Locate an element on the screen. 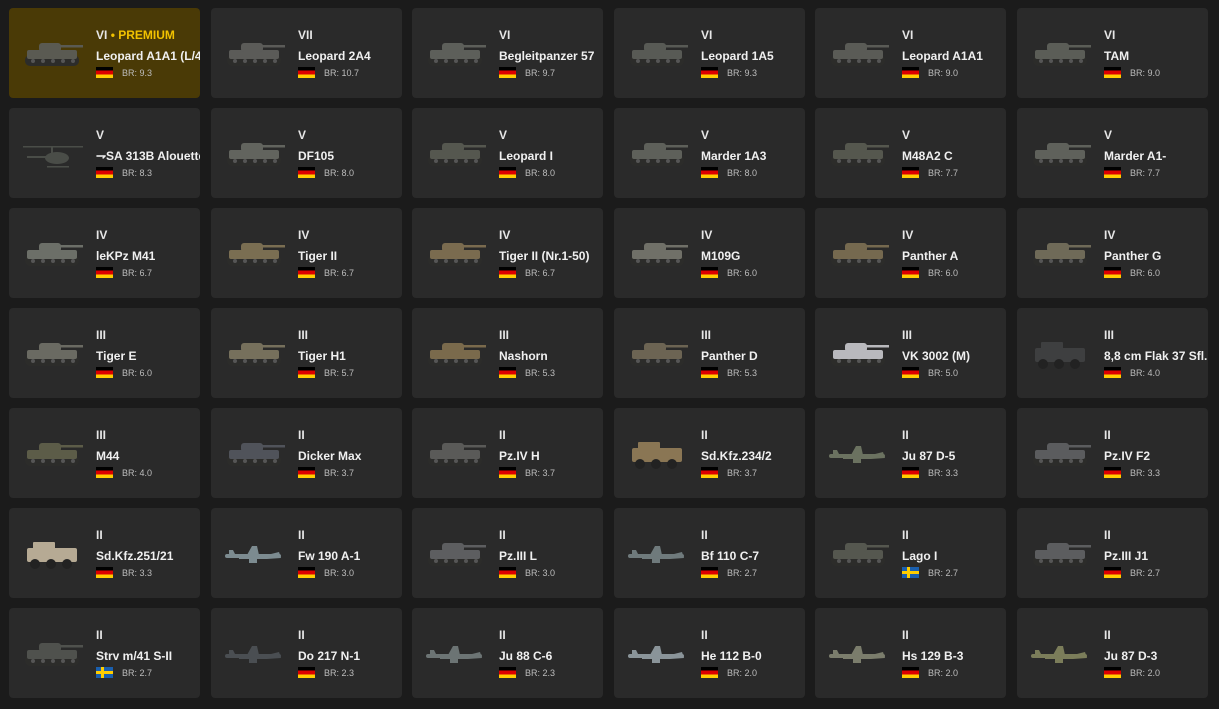  vehicle-name: Leopard 2A4 is located at coordinates (334, 56).